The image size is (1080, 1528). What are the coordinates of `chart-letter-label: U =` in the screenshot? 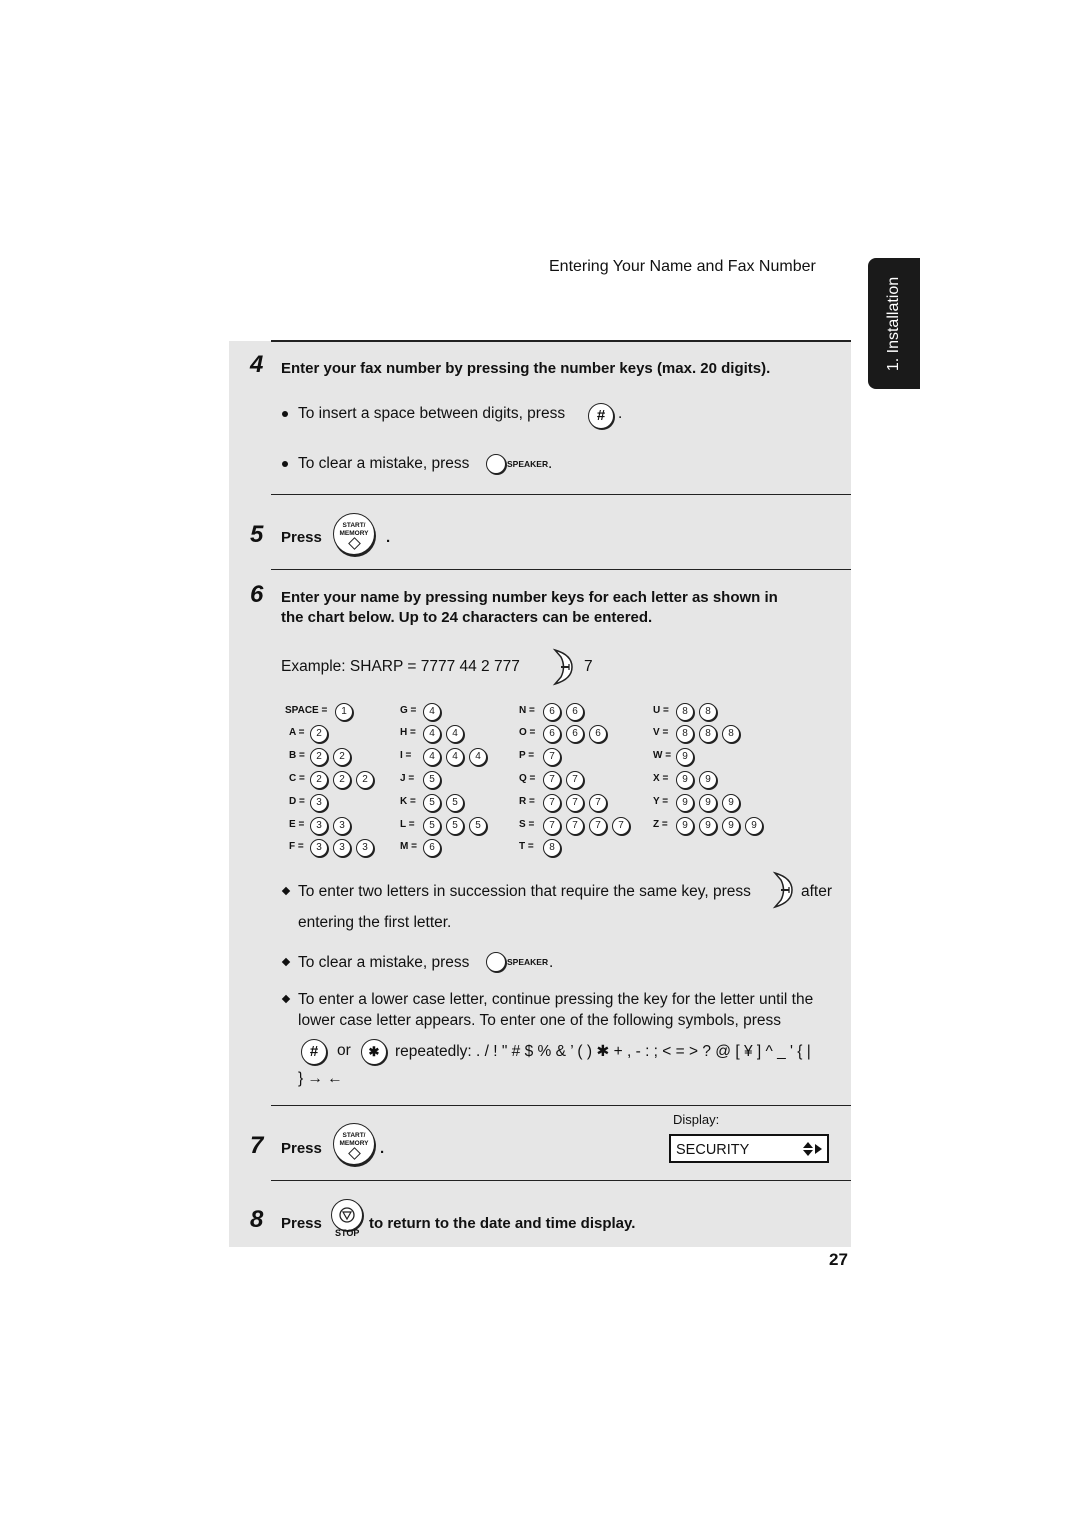 It's located at (661, 710).